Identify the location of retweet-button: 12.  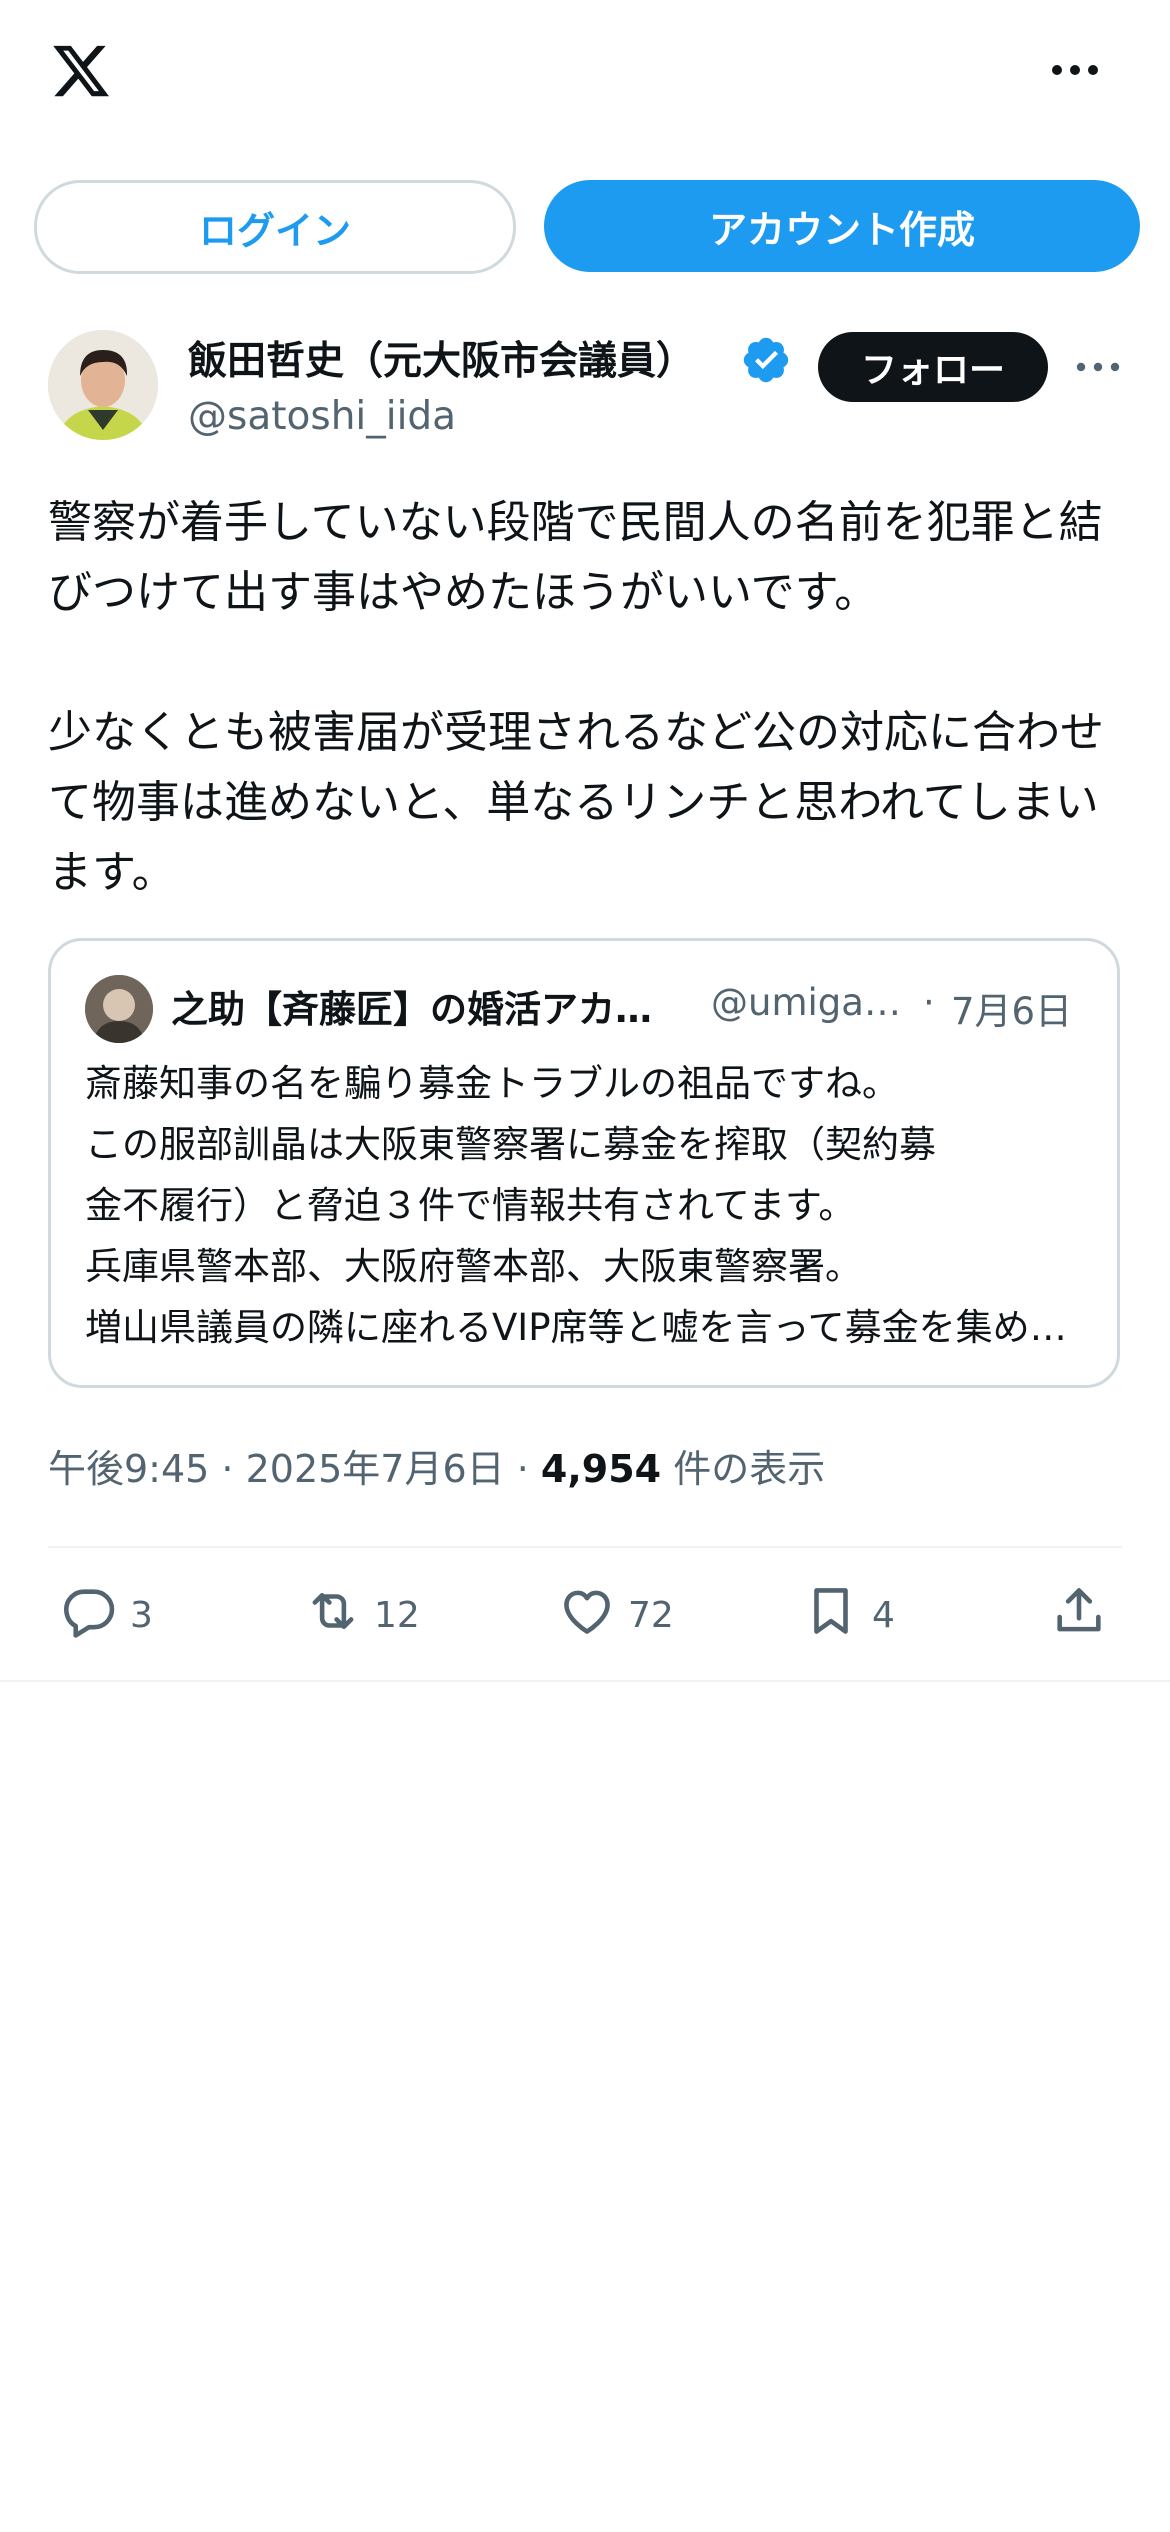
(362, 1615).